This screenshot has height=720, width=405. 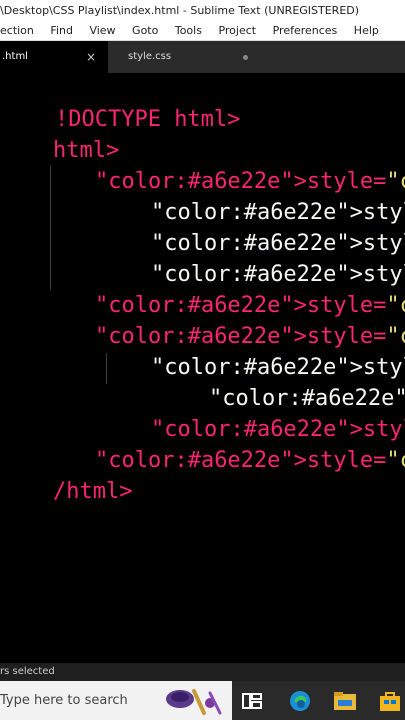 I want to click on menu-item-find: Find, so click(x=61, y=30).